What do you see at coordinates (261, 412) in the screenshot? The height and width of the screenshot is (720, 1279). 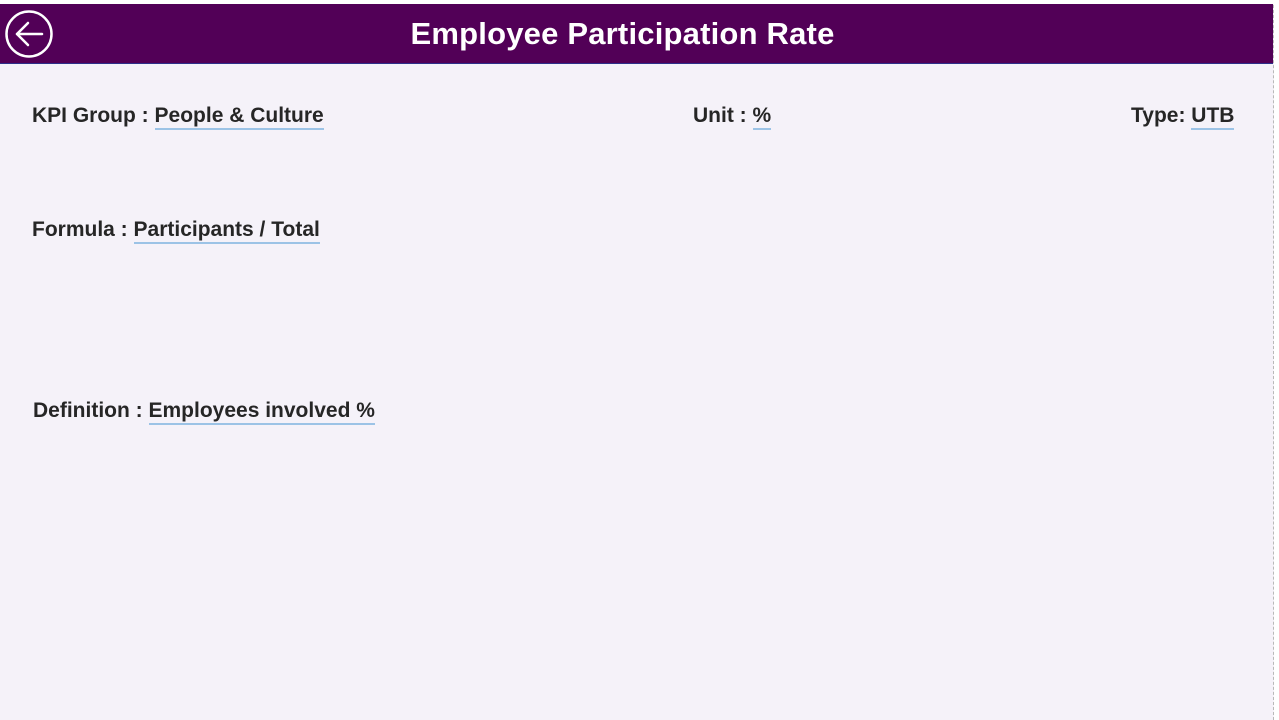 I see `definition-value: Employees involved %` at bounding box center [261, 412].